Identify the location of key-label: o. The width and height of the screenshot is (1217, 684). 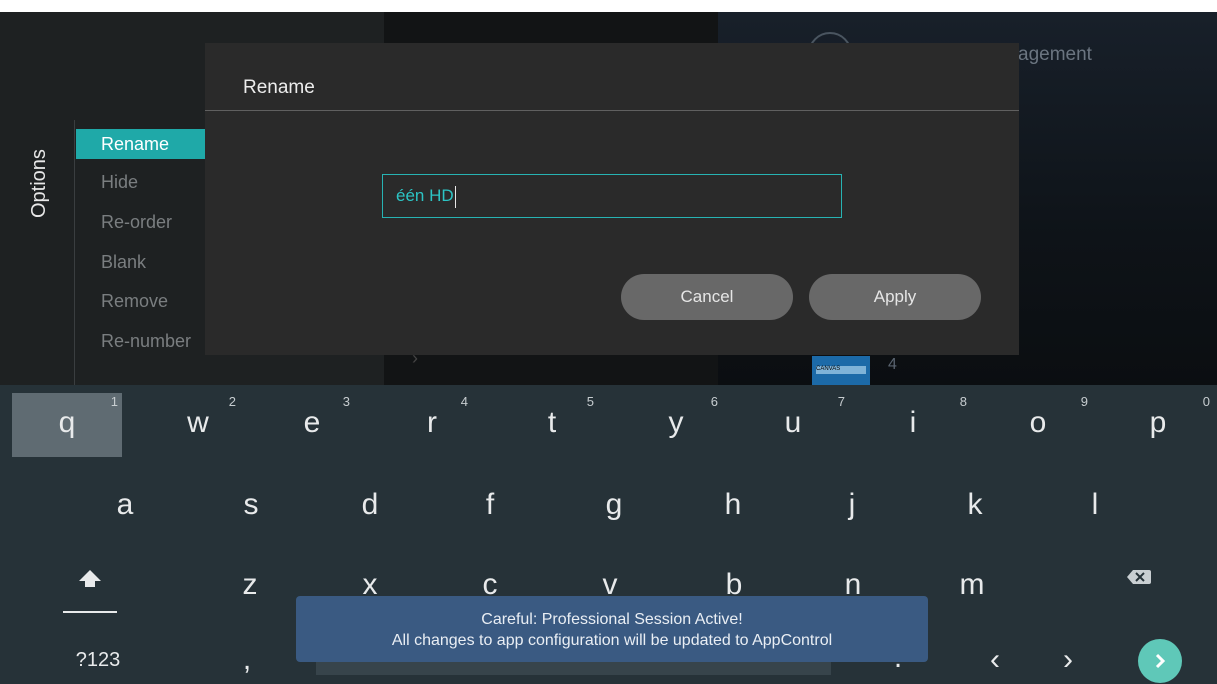
(1038, 422).